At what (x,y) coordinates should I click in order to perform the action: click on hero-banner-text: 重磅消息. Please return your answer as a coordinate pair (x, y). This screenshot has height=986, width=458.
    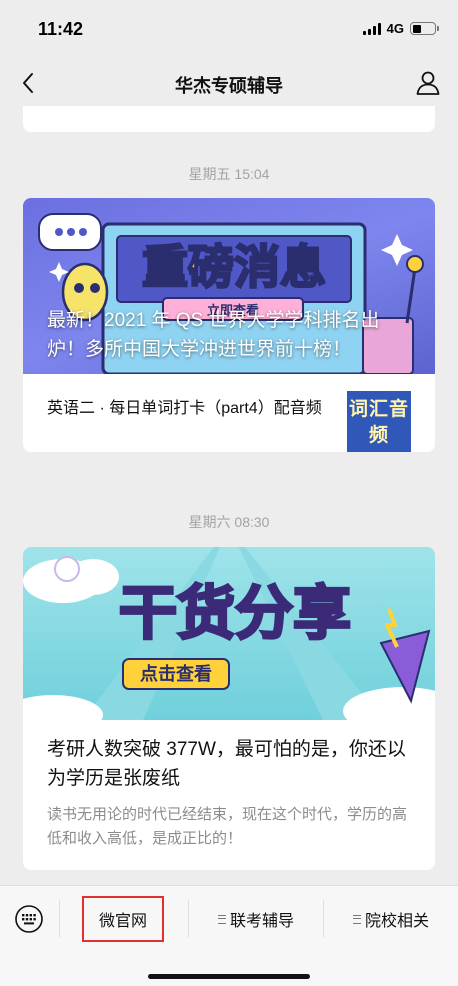
    Looking at the image, I should click on (234, 267).